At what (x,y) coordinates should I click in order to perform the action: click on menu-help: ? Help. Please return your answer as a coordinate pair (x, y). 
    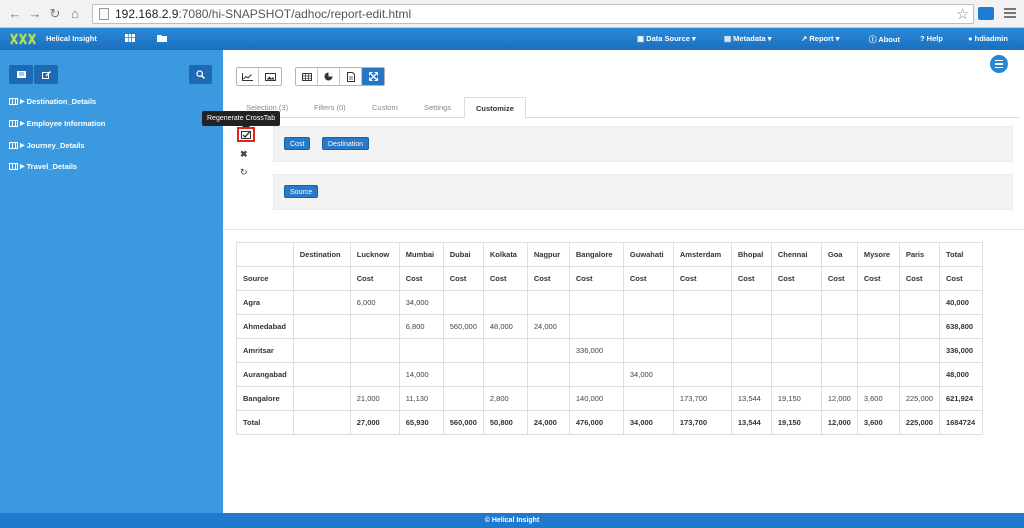
    Looking at the image, I should click on (931, 38).